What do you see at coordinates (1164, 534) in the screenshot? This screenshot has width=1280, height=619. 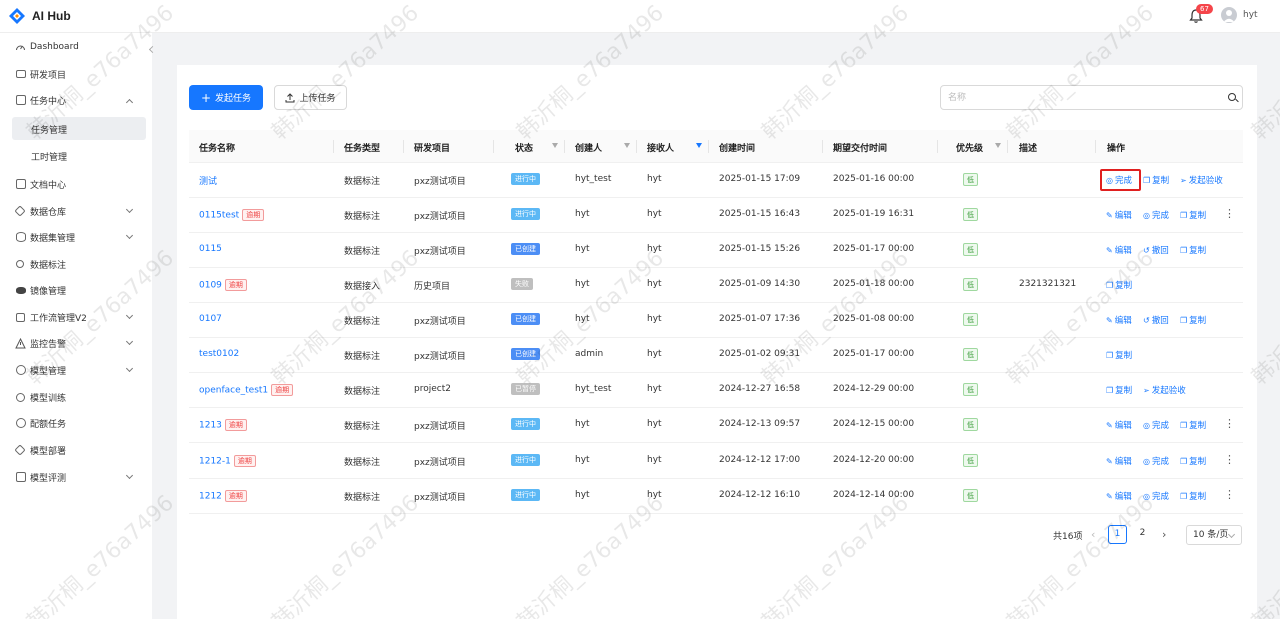 I see `next-page-icon: ›` at bounding box center [1164, 534].